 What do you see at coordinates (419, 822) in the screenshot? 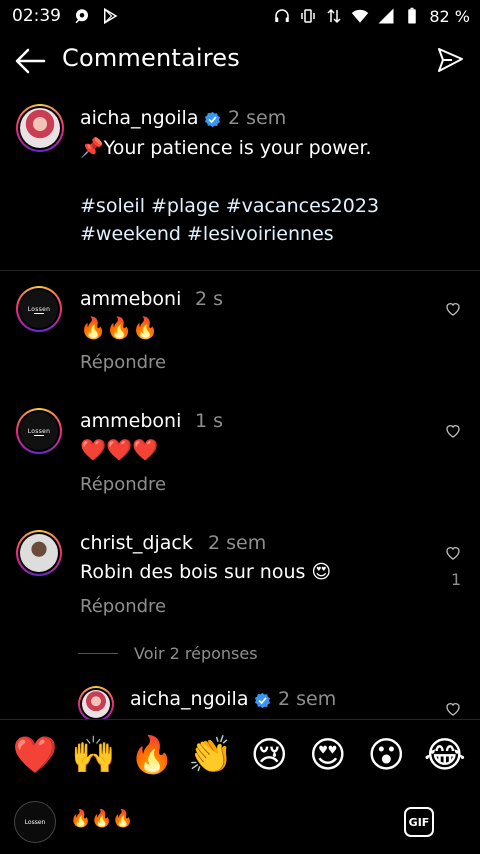
I see `gif-button: GIF` at bounding box center [419, 822].